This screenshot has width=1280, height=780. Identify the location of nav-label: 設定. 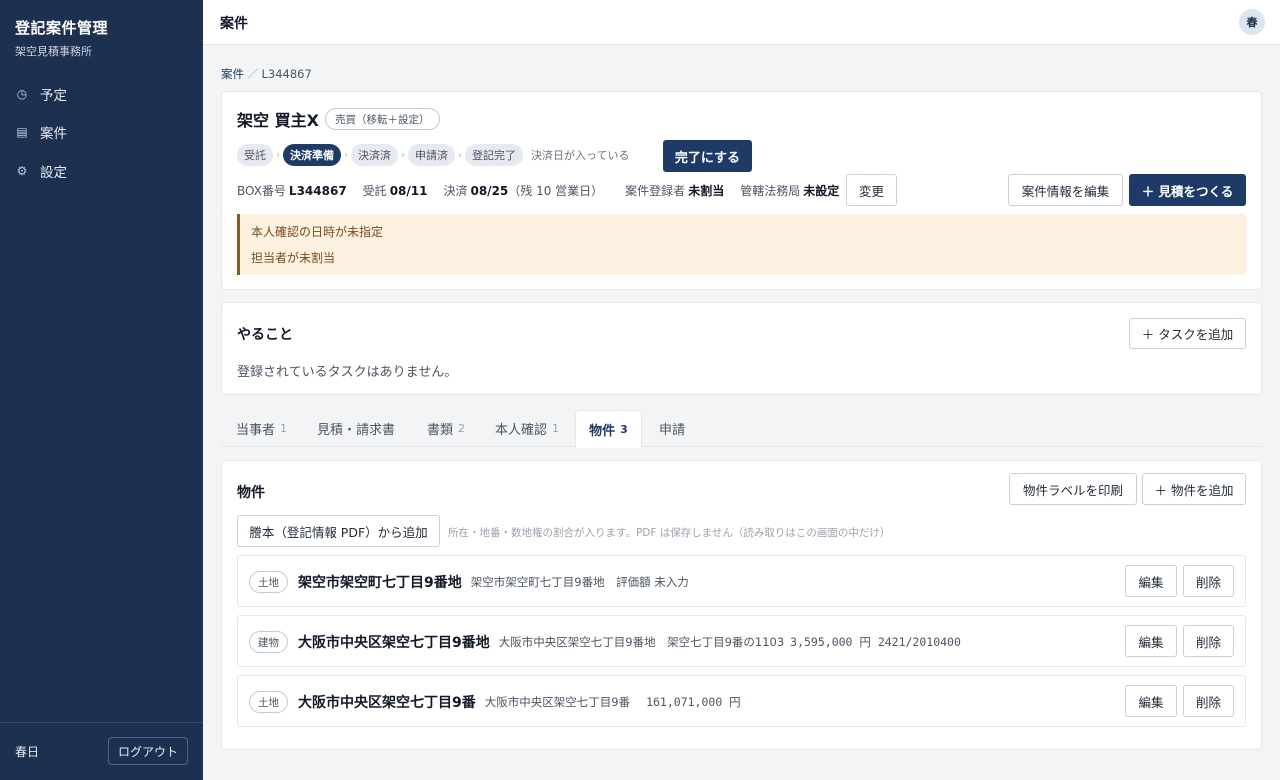
(53, 173).